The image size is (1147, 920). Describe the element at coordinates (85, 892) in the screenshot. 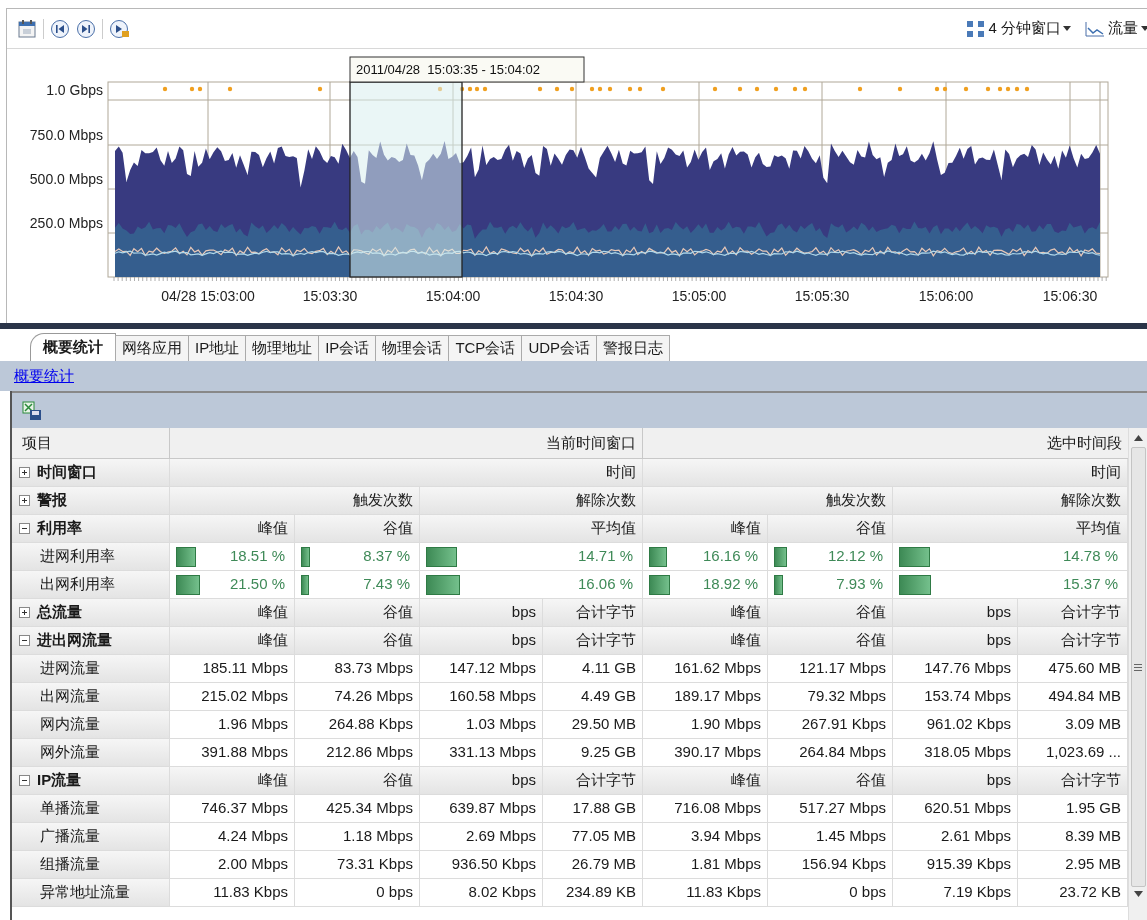

I see `row-label: 异常地址流量` at that location.